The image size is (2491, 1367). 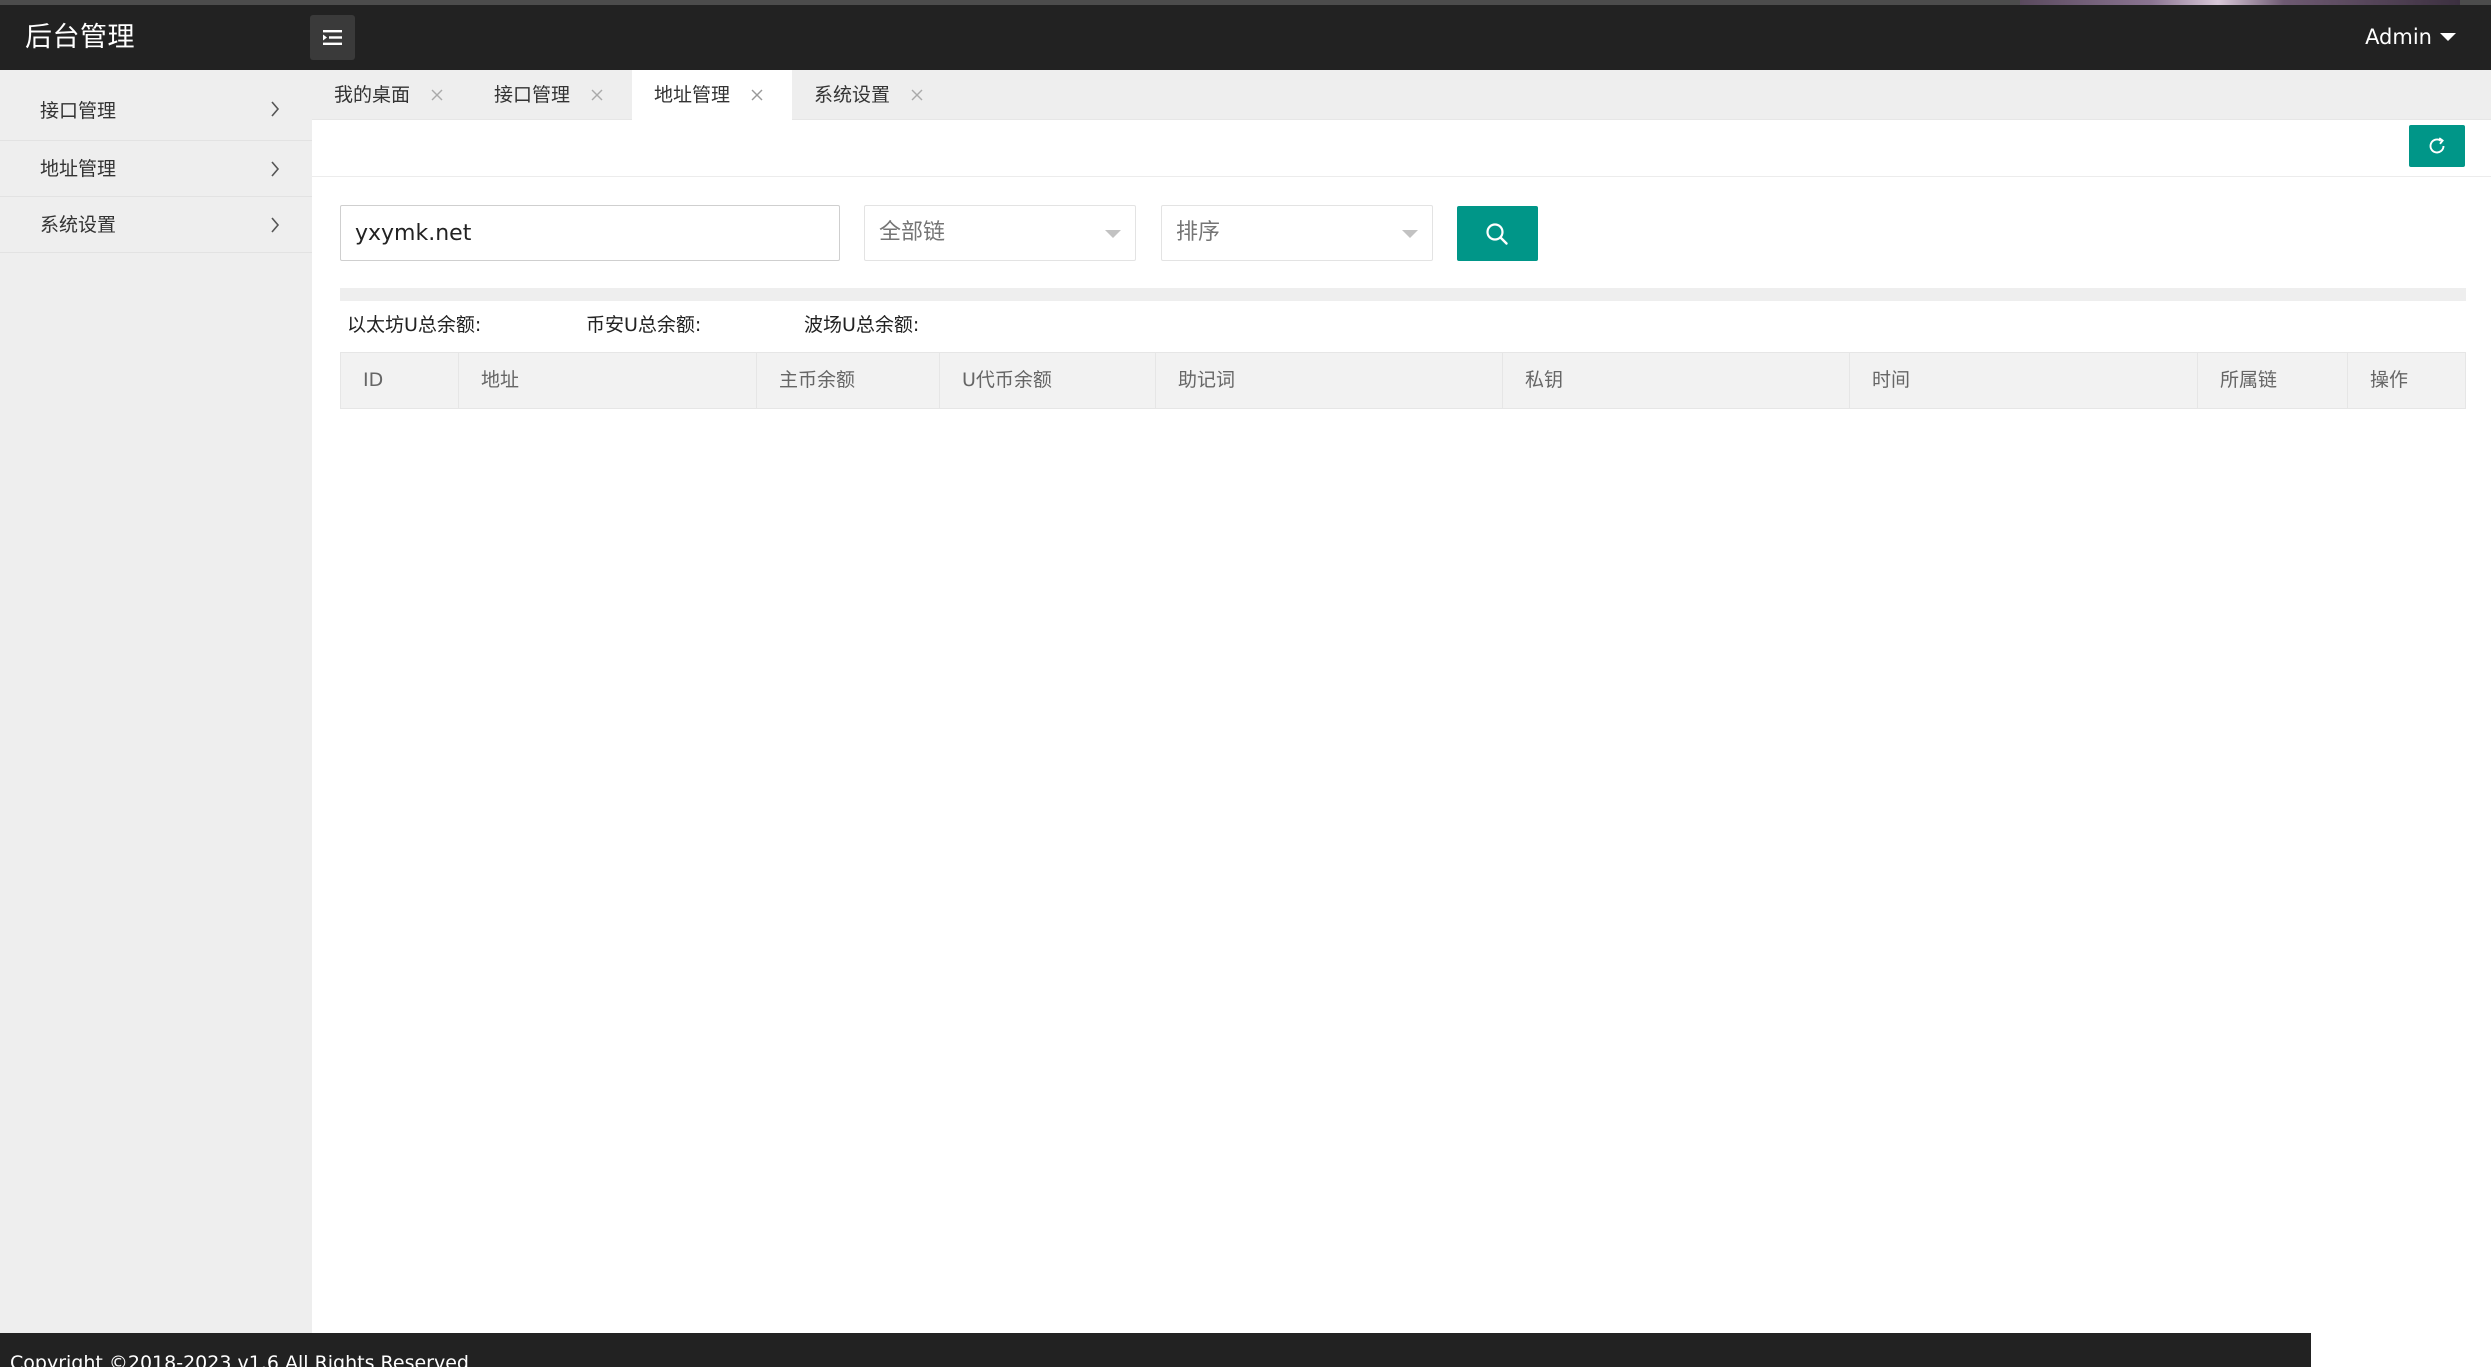 What do you see at coordinates (692, 95) in the screenshot?
I see `tab-label: 地址管理` at bounding box center [692, 95].